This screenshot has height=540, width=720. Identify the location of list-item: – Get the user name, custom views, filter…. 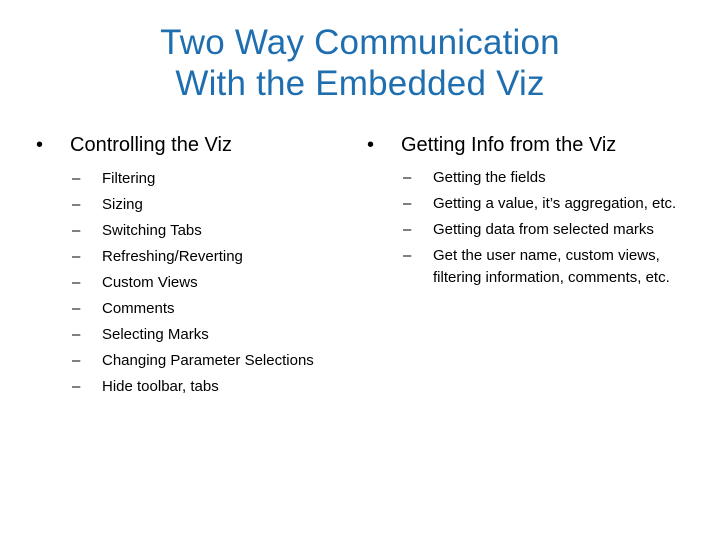
(532, 268).